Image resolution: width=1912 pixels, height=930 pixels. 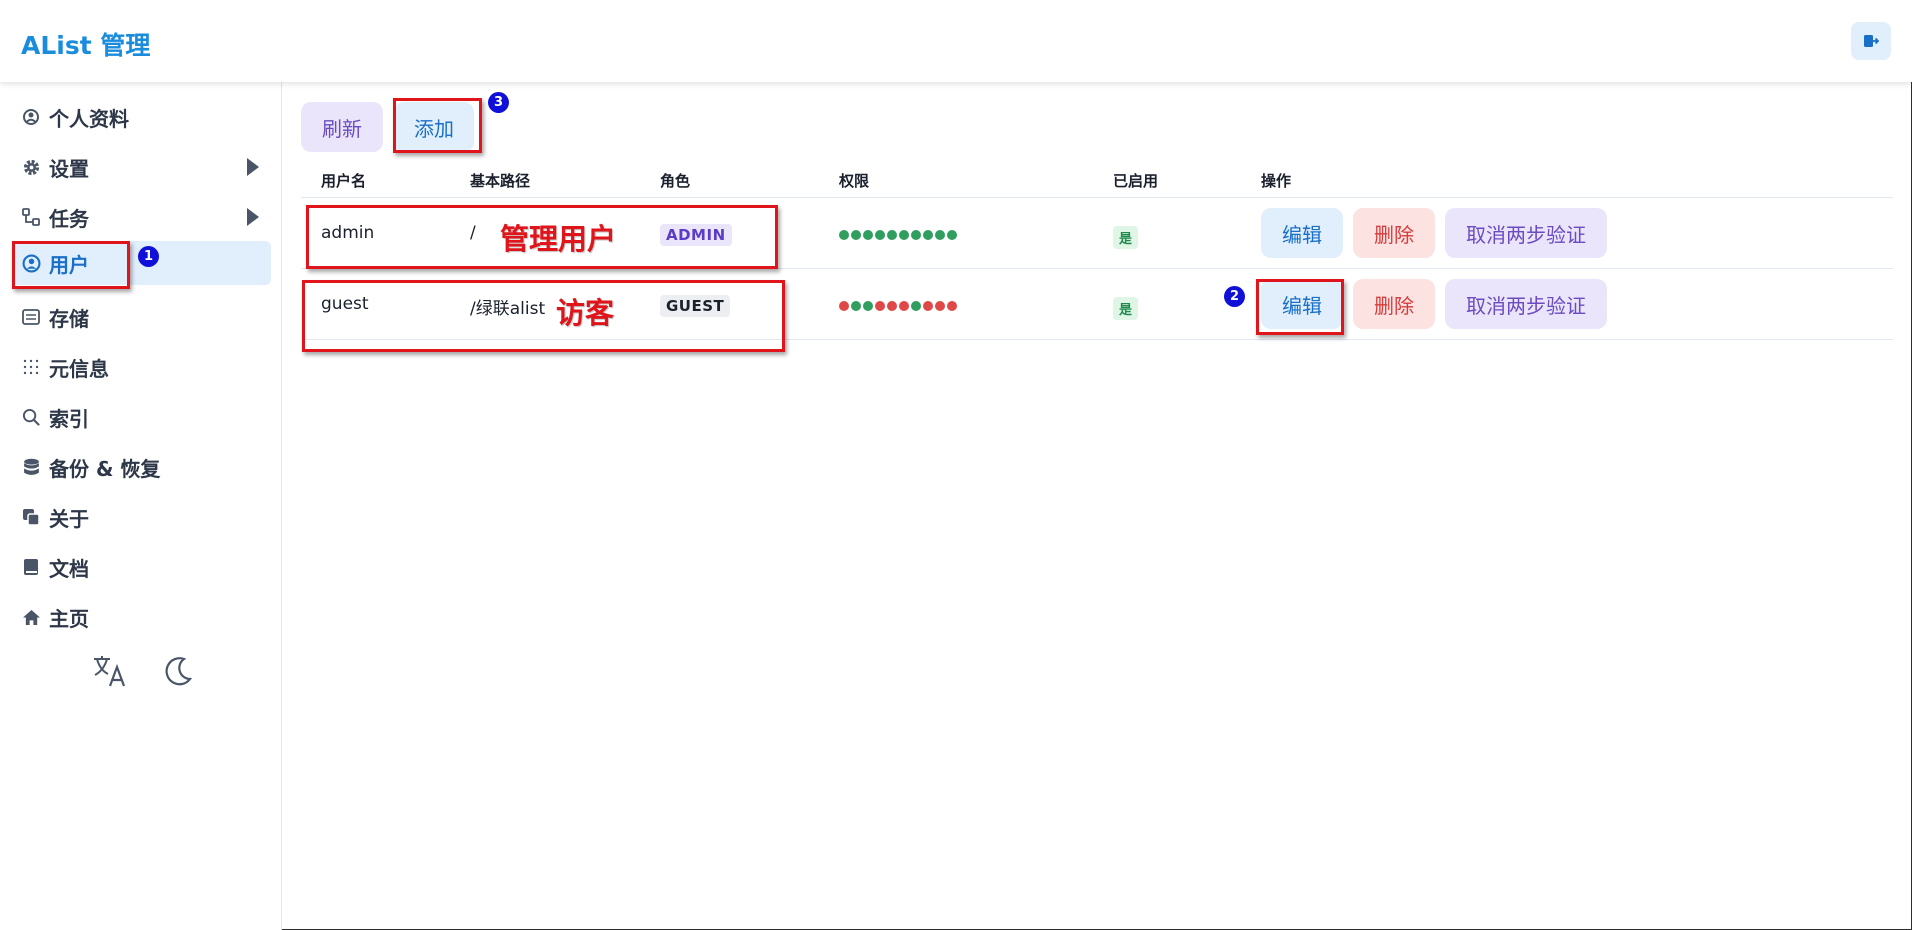 What do you see at coordinates (141, 367) in the screenshot?
I see `sidebar-item-meta: 元信息` at bounding box center [141, 367].